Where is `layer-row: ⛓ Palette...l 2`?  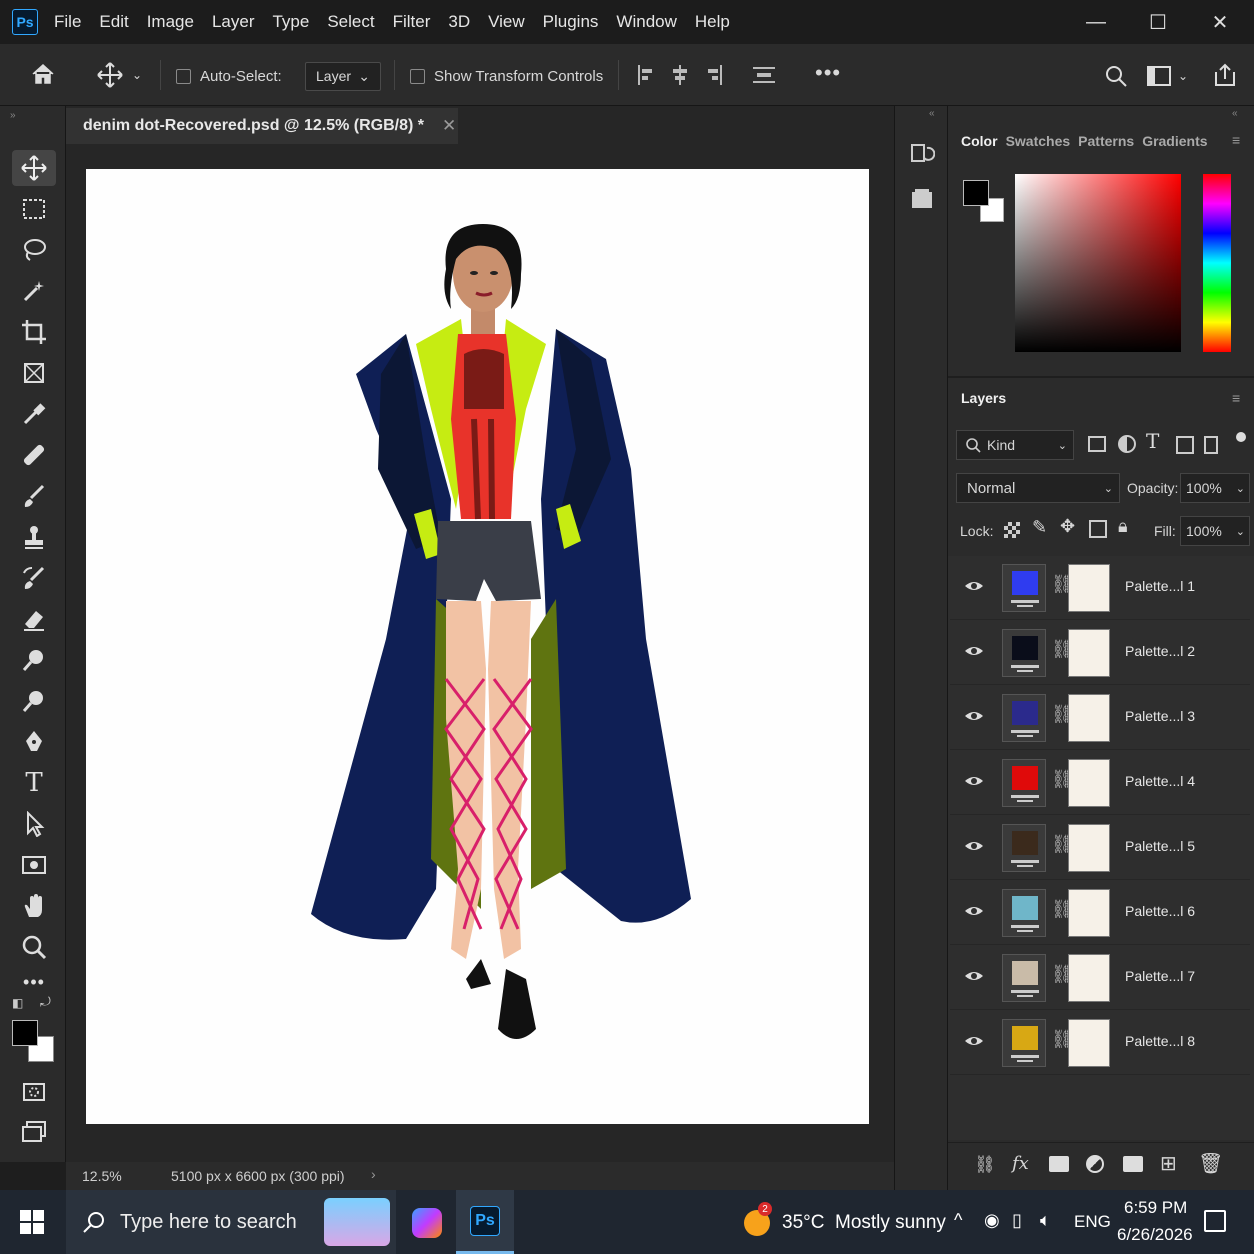 layer-row: ⛓ Palette...l 2 is located at coordinates (1100, 653).